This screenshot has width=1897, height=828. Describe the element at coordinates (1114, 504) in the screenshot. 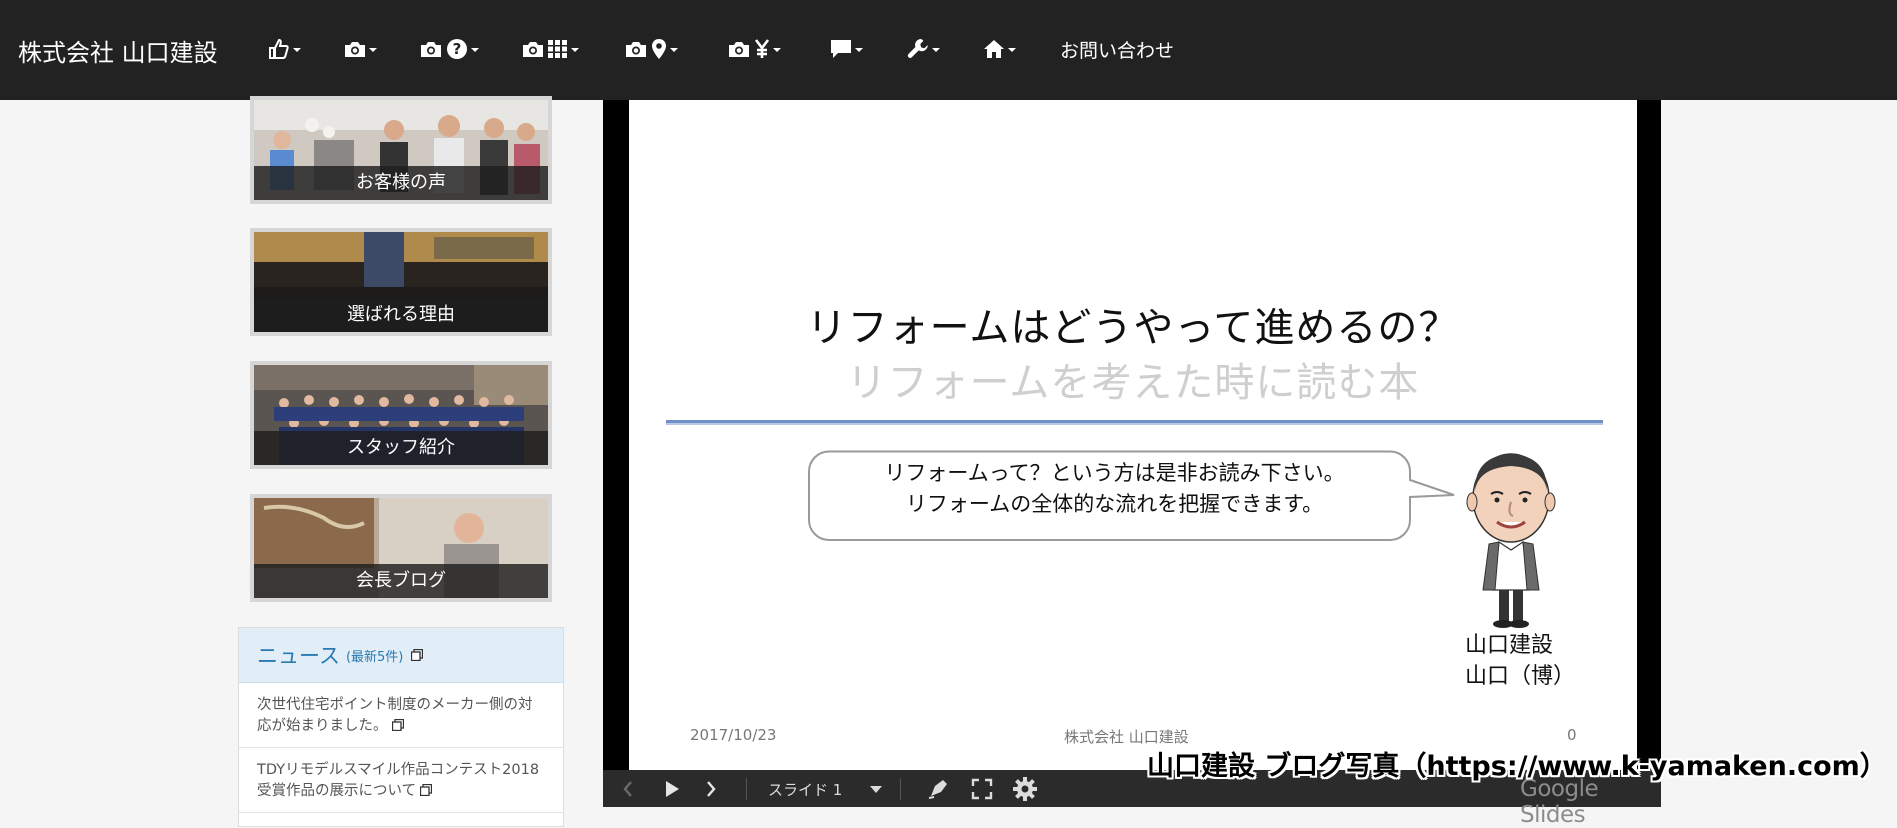

I see `bubble-line-2: リフォームの全体的な流れを把握できます。` at that location.